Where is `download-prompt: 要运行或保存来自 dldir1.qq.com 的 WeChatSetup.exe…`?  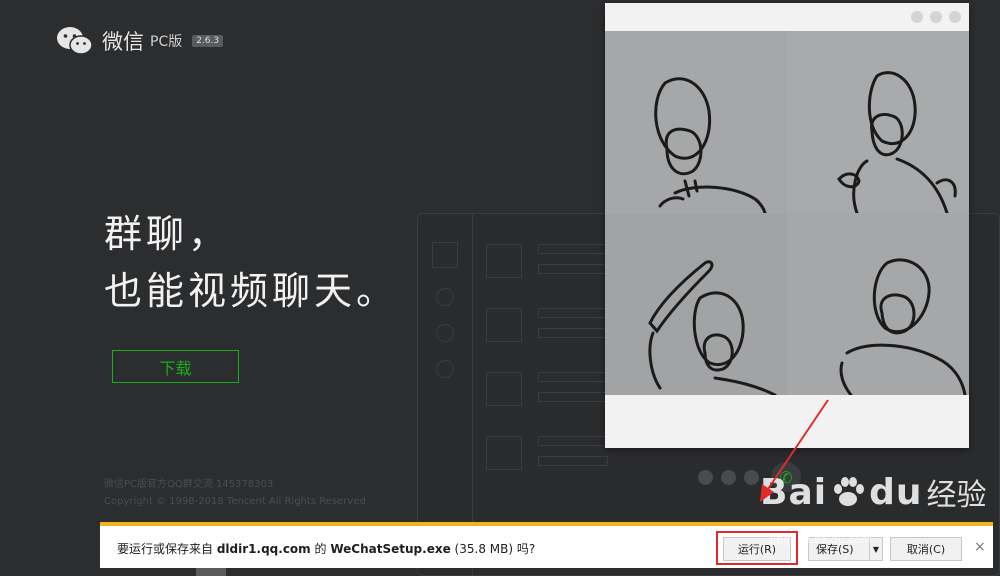
download-prompt: 要运行或保存来自 dldir1.qq.com 的 WeChatSetup.exe… is located at coordinates (326, 548).